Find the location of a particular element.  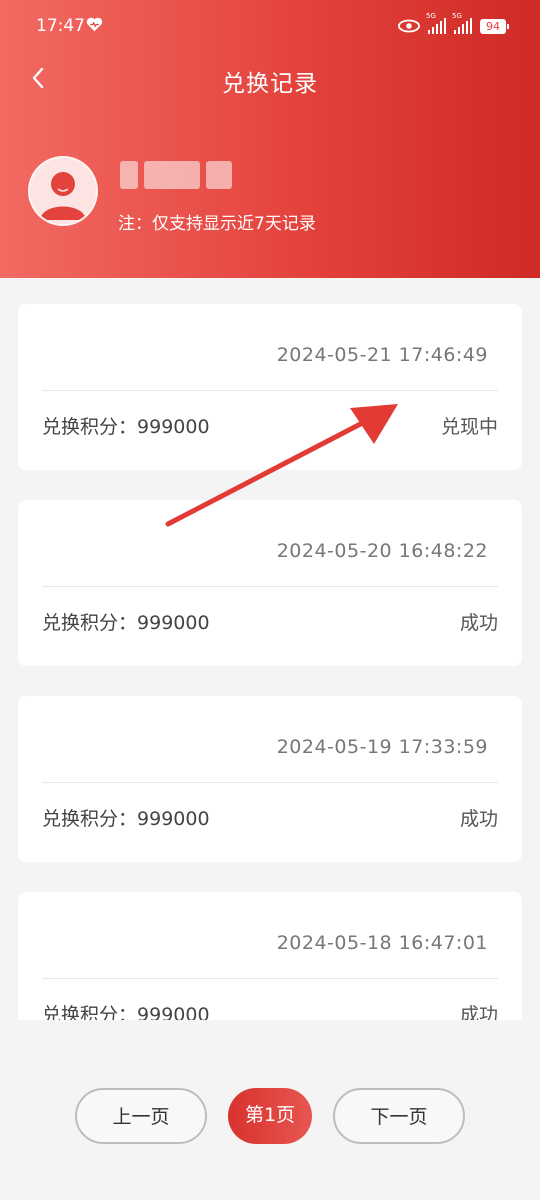

record-card: 2024-05-20 16:48:22 兑换积分：999000 成功 is located at coordinates (270, 583).